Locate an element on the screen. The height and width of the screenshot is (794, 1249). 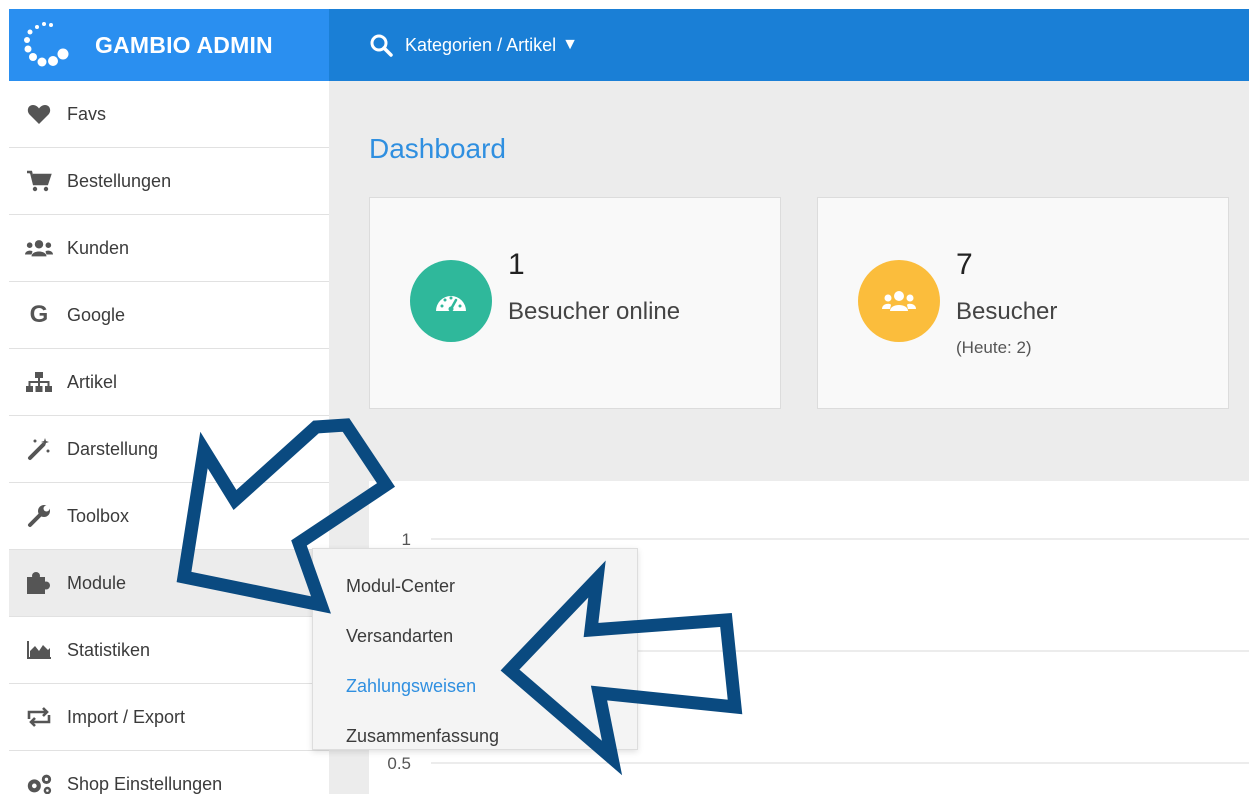
brand-title: GAMBIO ADMIN is located at coordinates (184, 44).